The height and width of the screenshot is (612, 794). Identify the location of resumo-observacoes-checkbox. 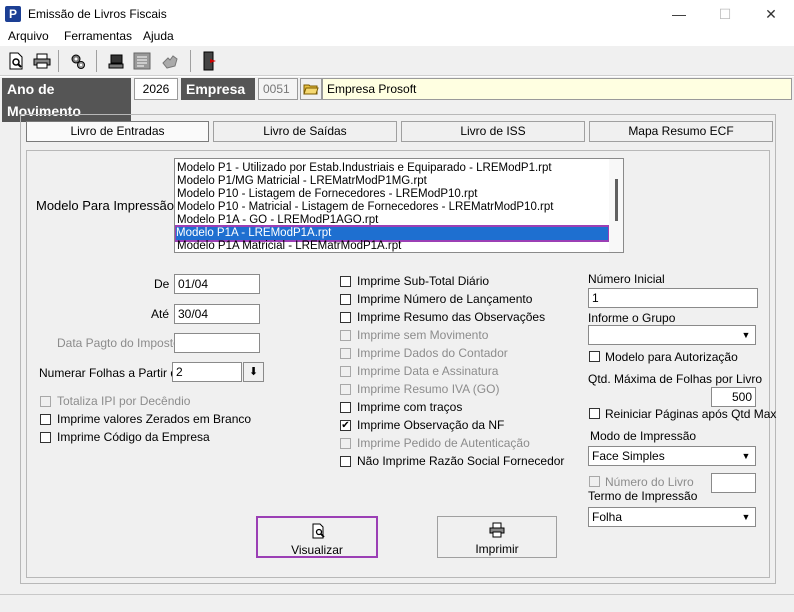
(345, 317).